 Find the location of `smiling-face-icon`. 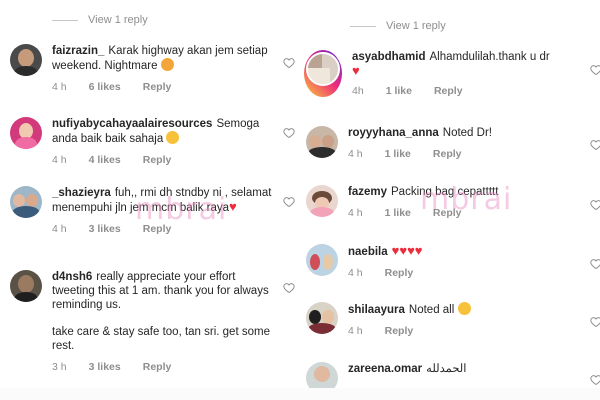

smiling-face-icon is located at coordinates (173, 137).